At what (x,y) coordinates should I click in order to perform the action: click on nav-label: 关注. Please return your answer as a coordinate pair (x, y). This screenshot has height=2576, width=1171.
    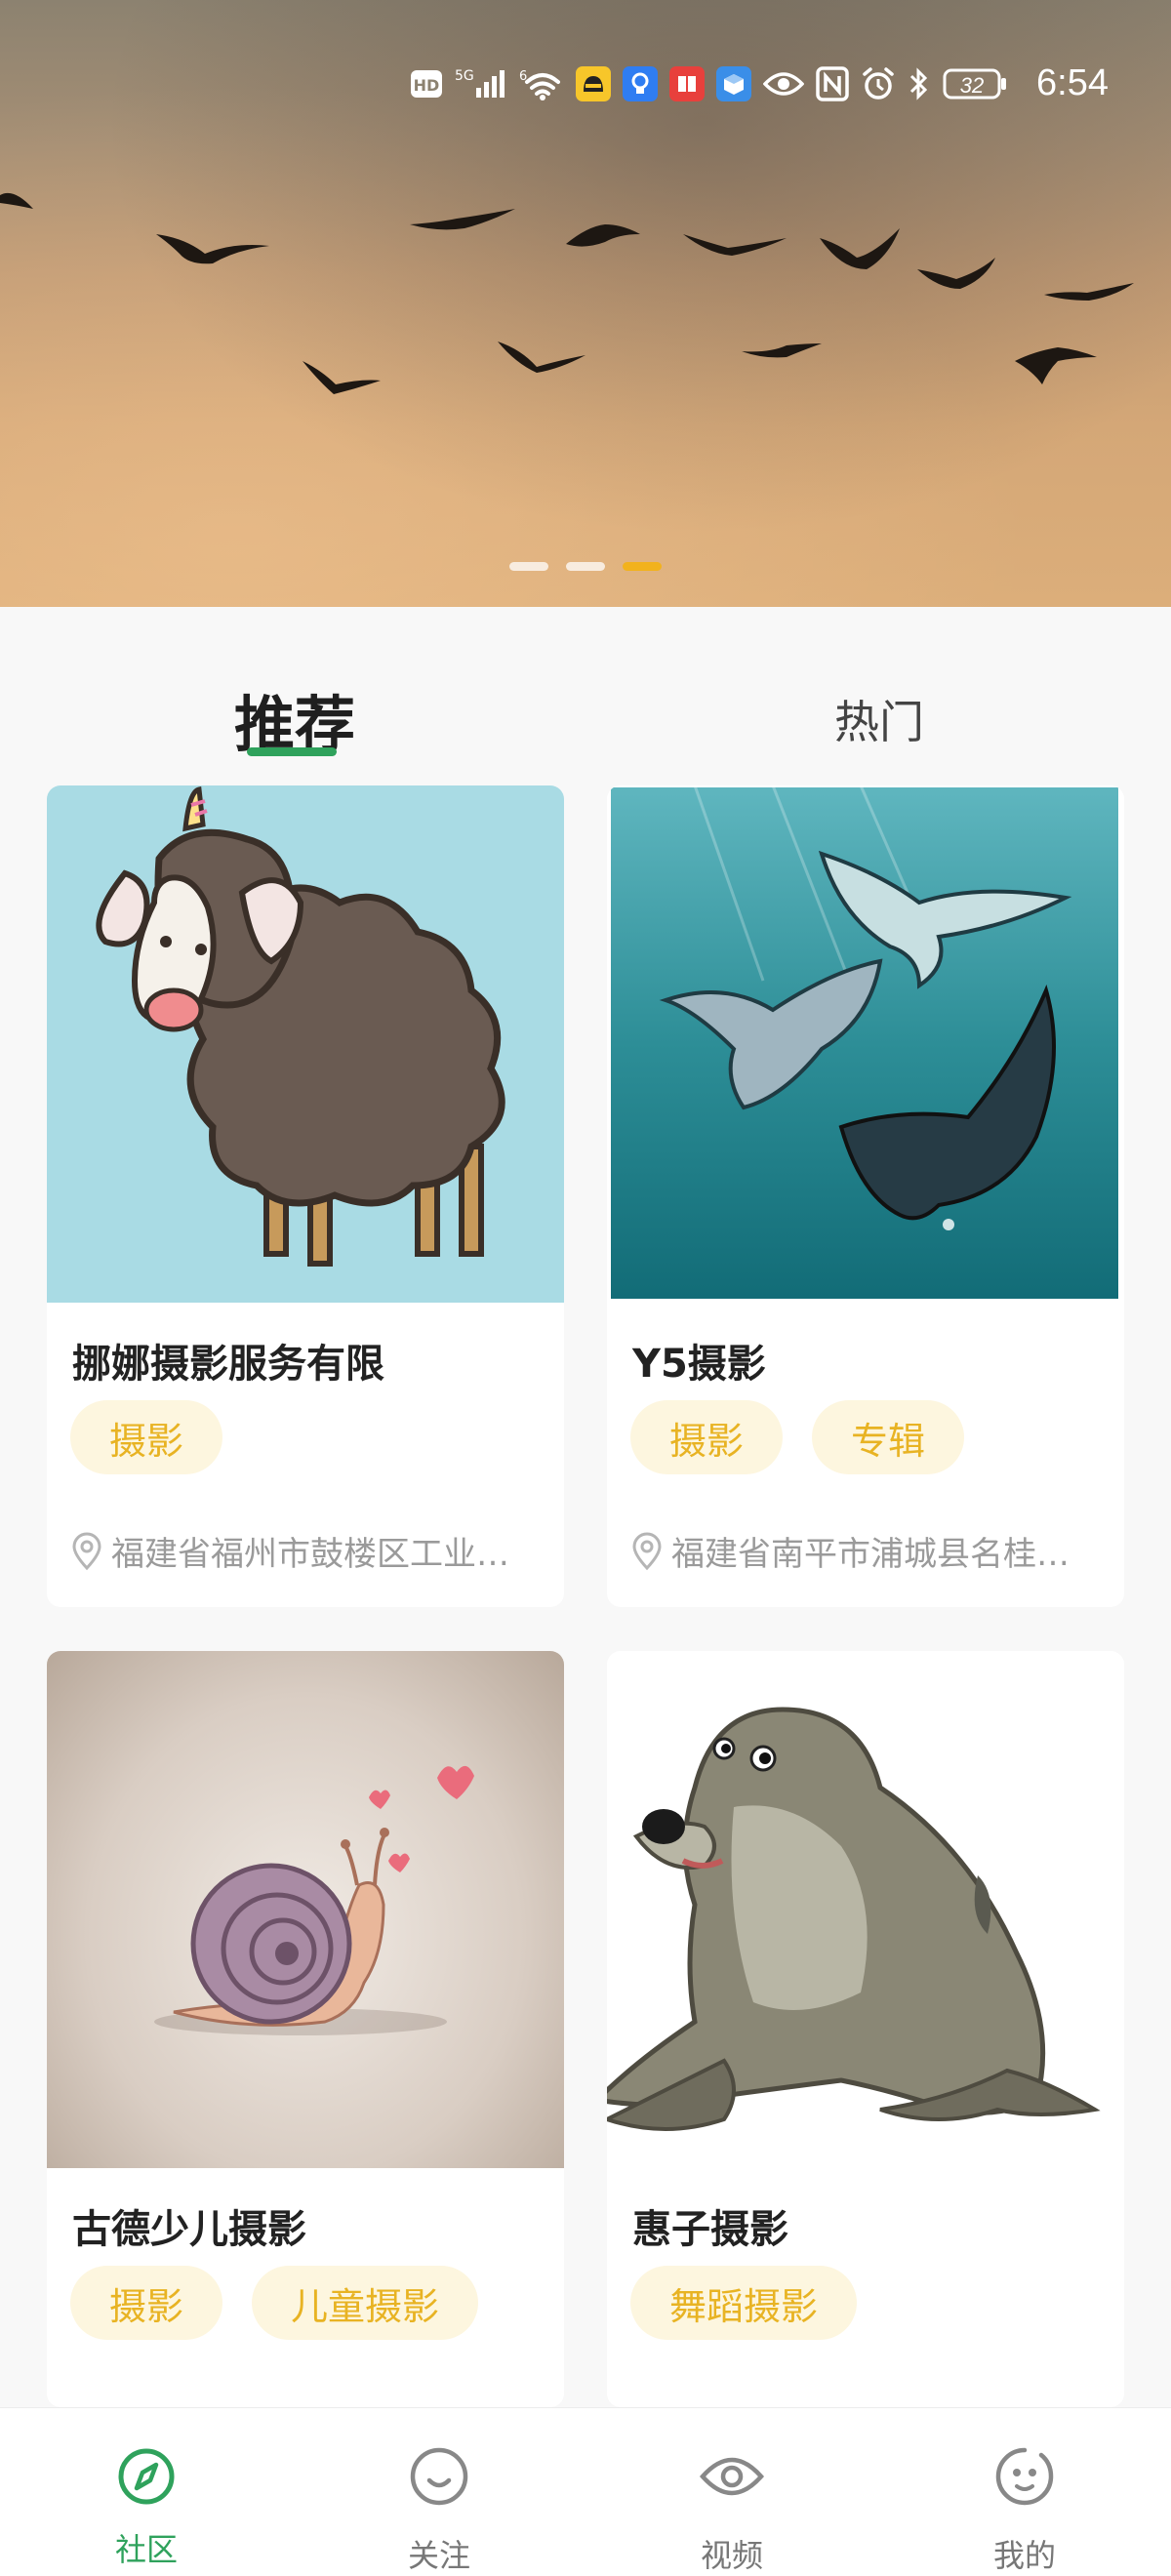
    Looking at the image, I should click on (438, 2555).